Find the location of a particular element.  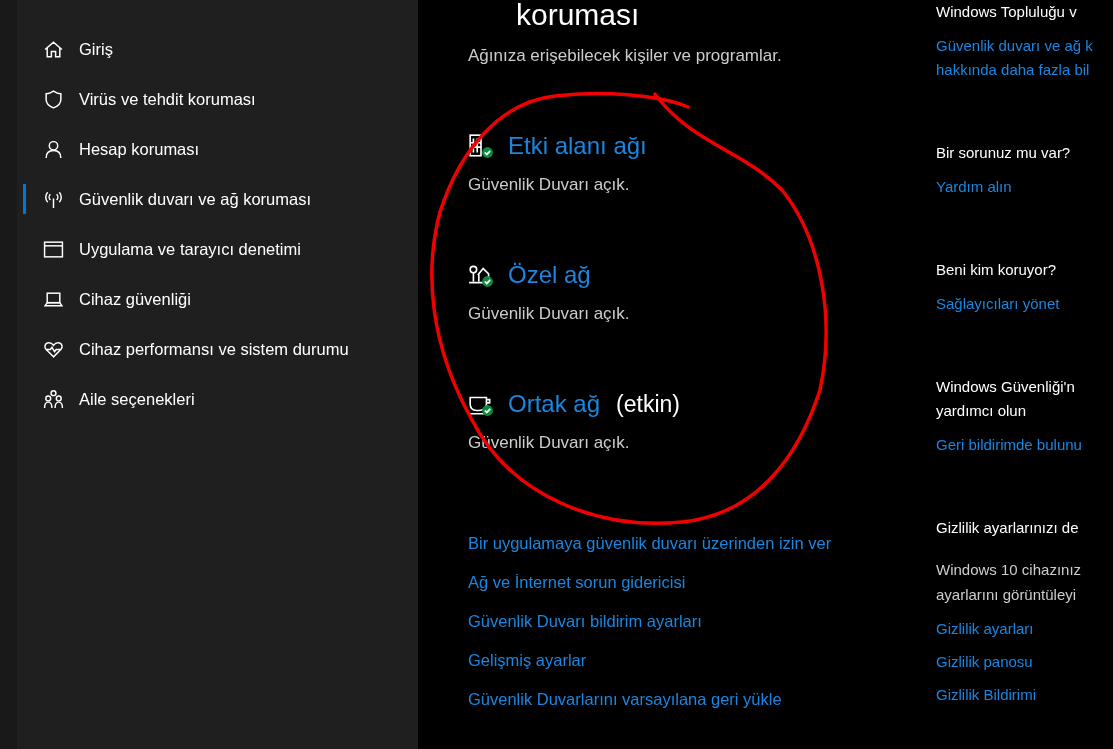

settings-link: Ağ ve İnternet sorun gidericisi is located at coordinates (577, 582).